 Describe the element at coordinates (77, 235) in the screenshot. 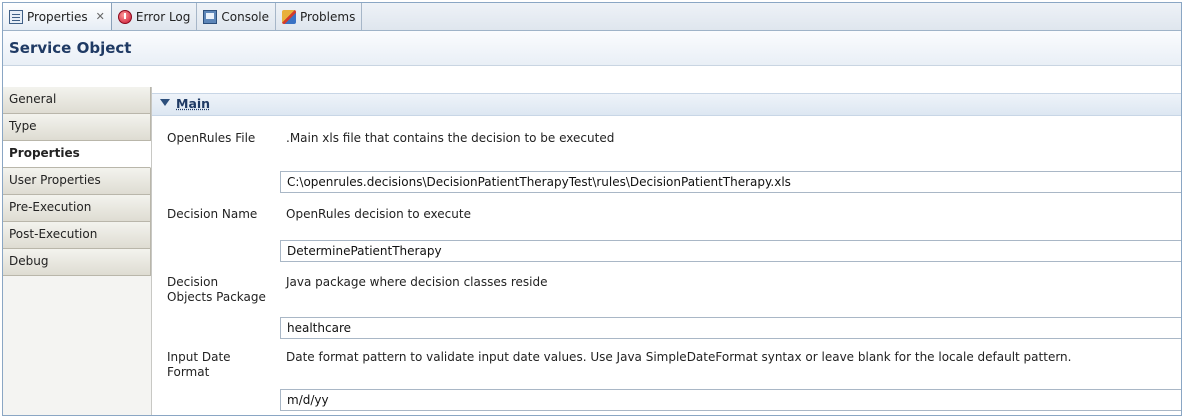

I see `nav-tab-post-execution: Post-Execution` at that location.